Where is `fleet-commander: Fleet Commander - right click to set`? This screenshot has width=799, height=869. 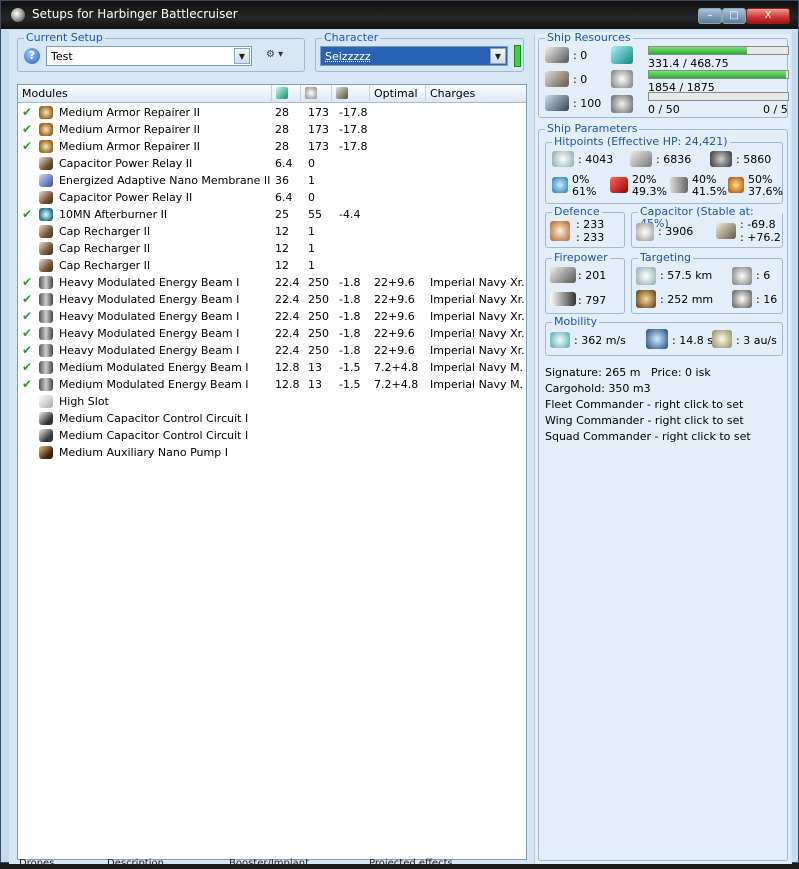 fleet-commander: Fleet Commander - right click to set is located at coordinates (644, 404).